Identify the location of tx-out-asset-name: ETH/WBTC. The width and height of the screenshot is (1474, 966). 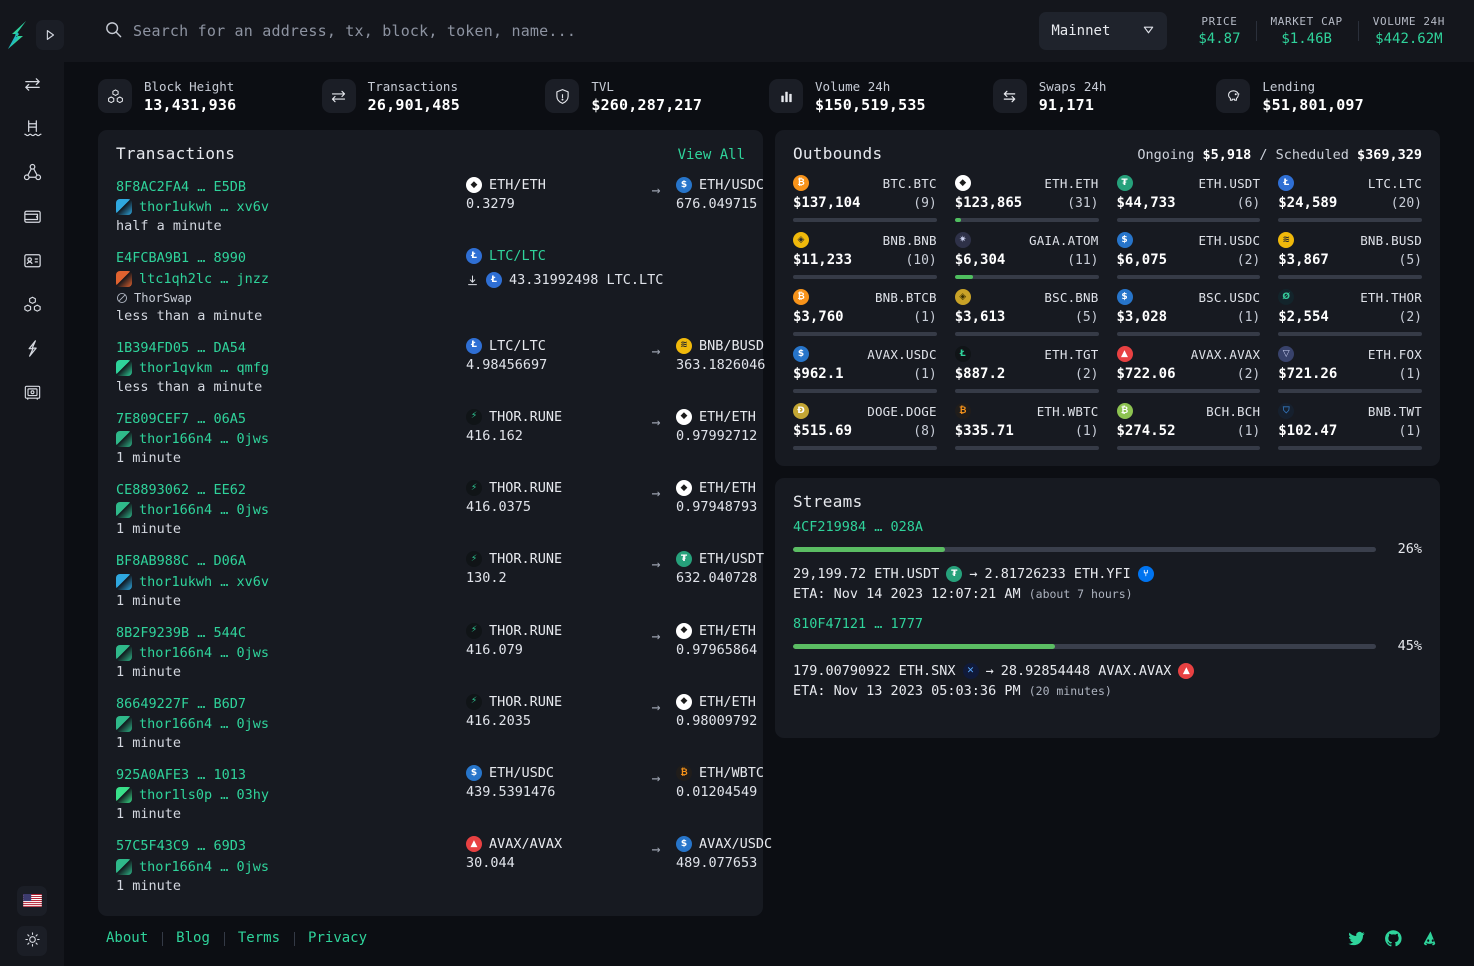
(732, 773).